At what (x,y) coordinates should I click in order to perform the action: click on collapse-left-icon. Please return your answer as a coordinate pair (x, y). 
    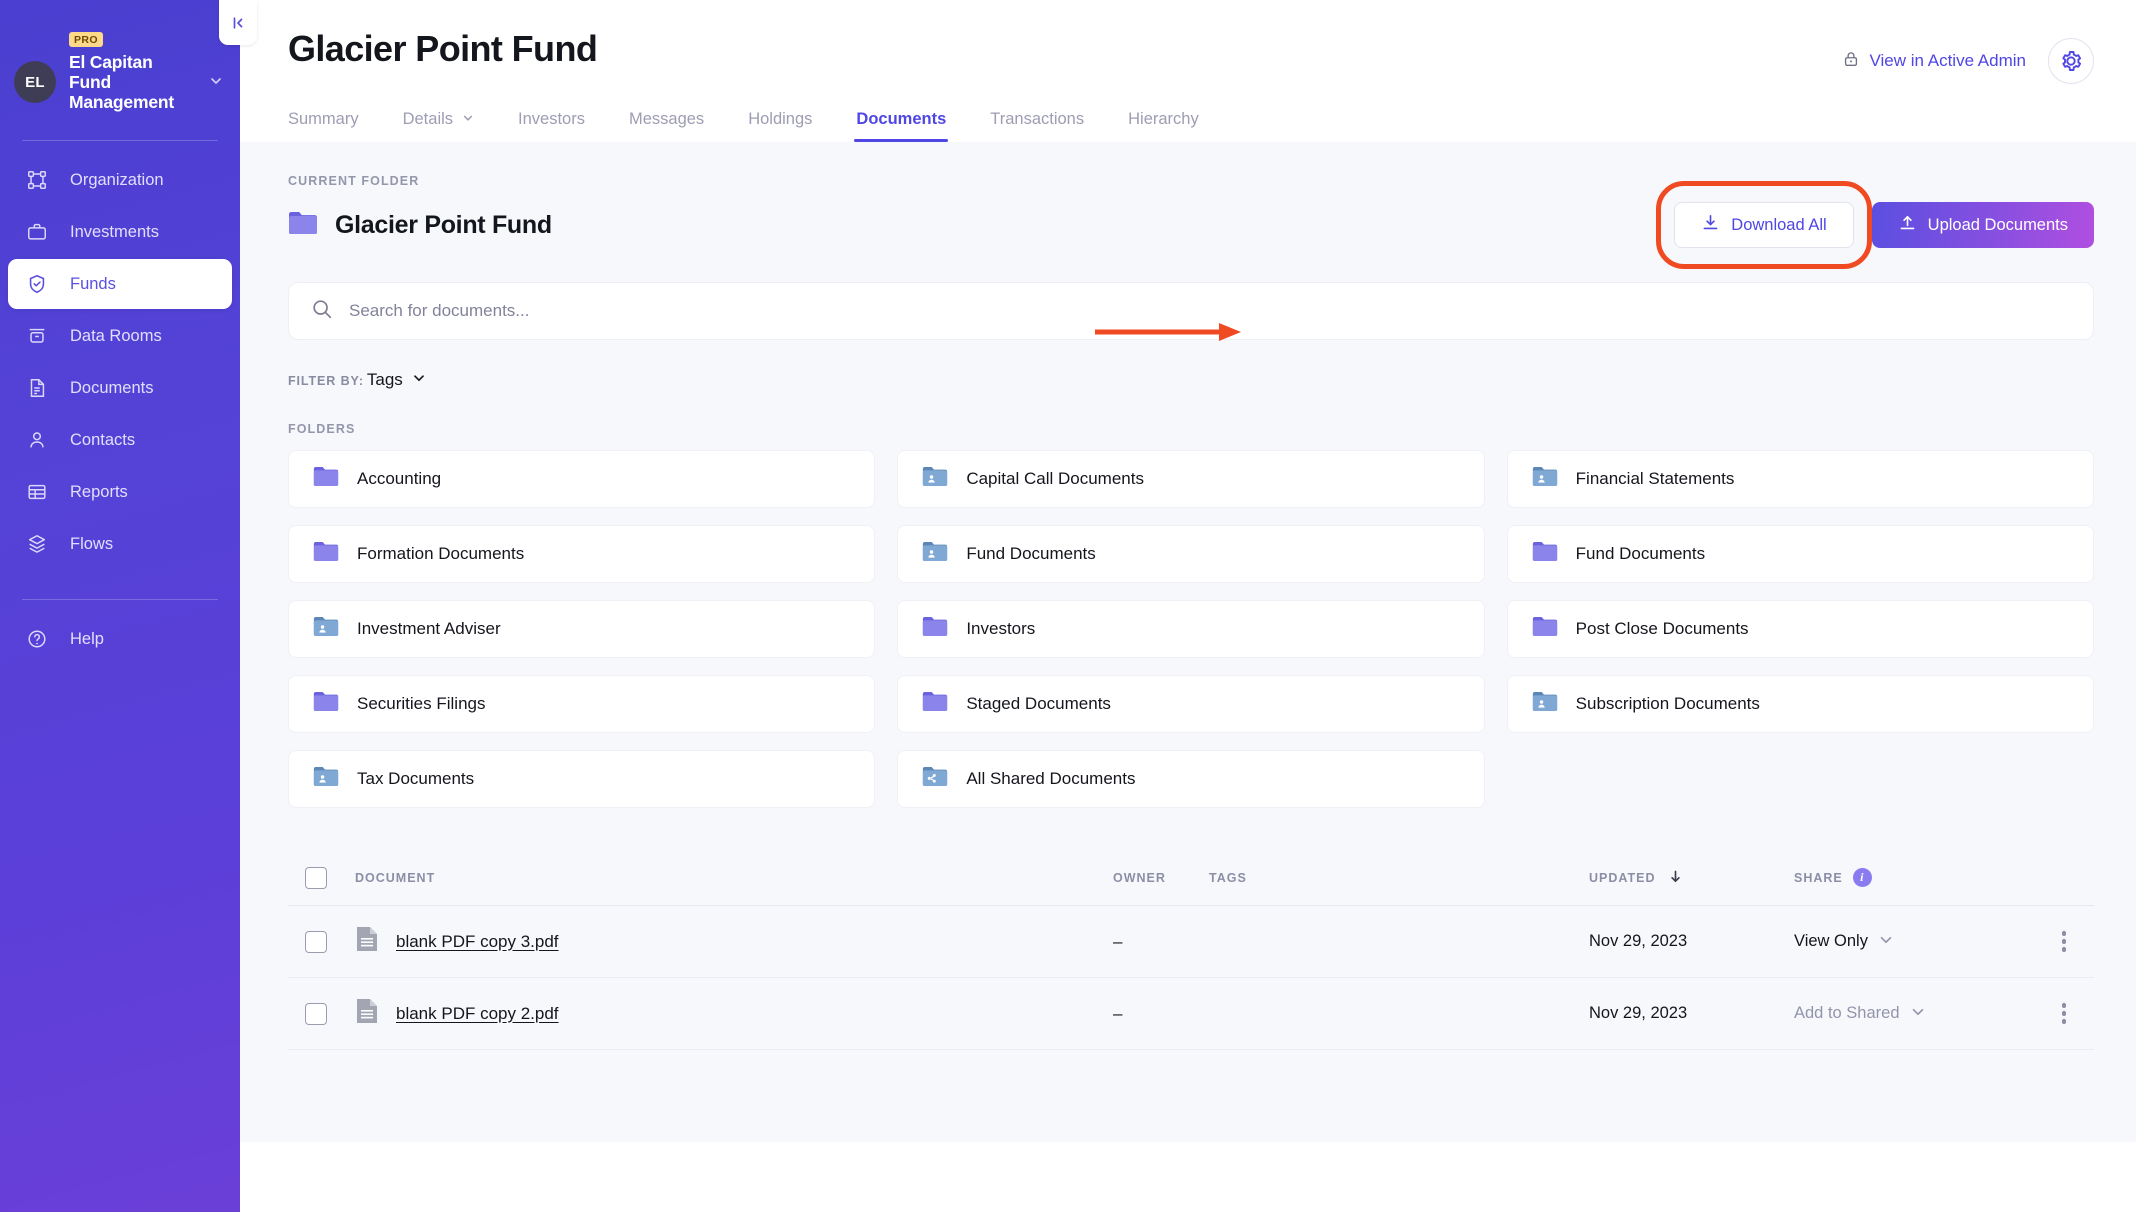
    Looking at the image, I should click on (238, 22).